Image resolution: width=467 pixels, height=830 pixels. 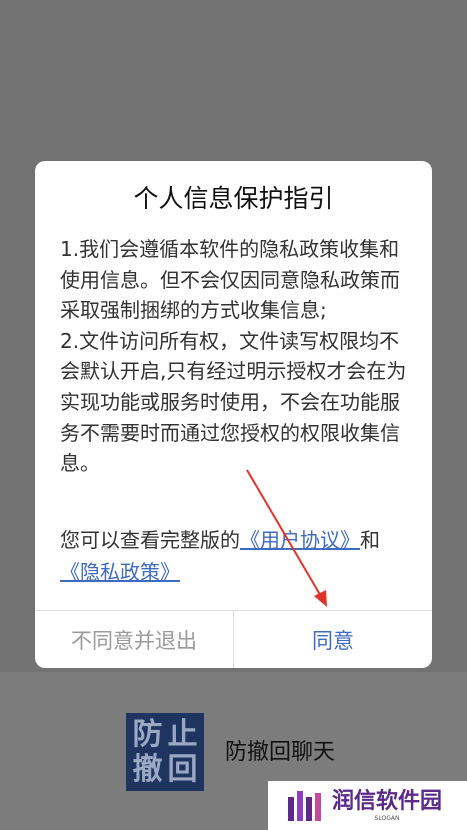 I want to click on logo-char: 止, so click(x=182, y=734).